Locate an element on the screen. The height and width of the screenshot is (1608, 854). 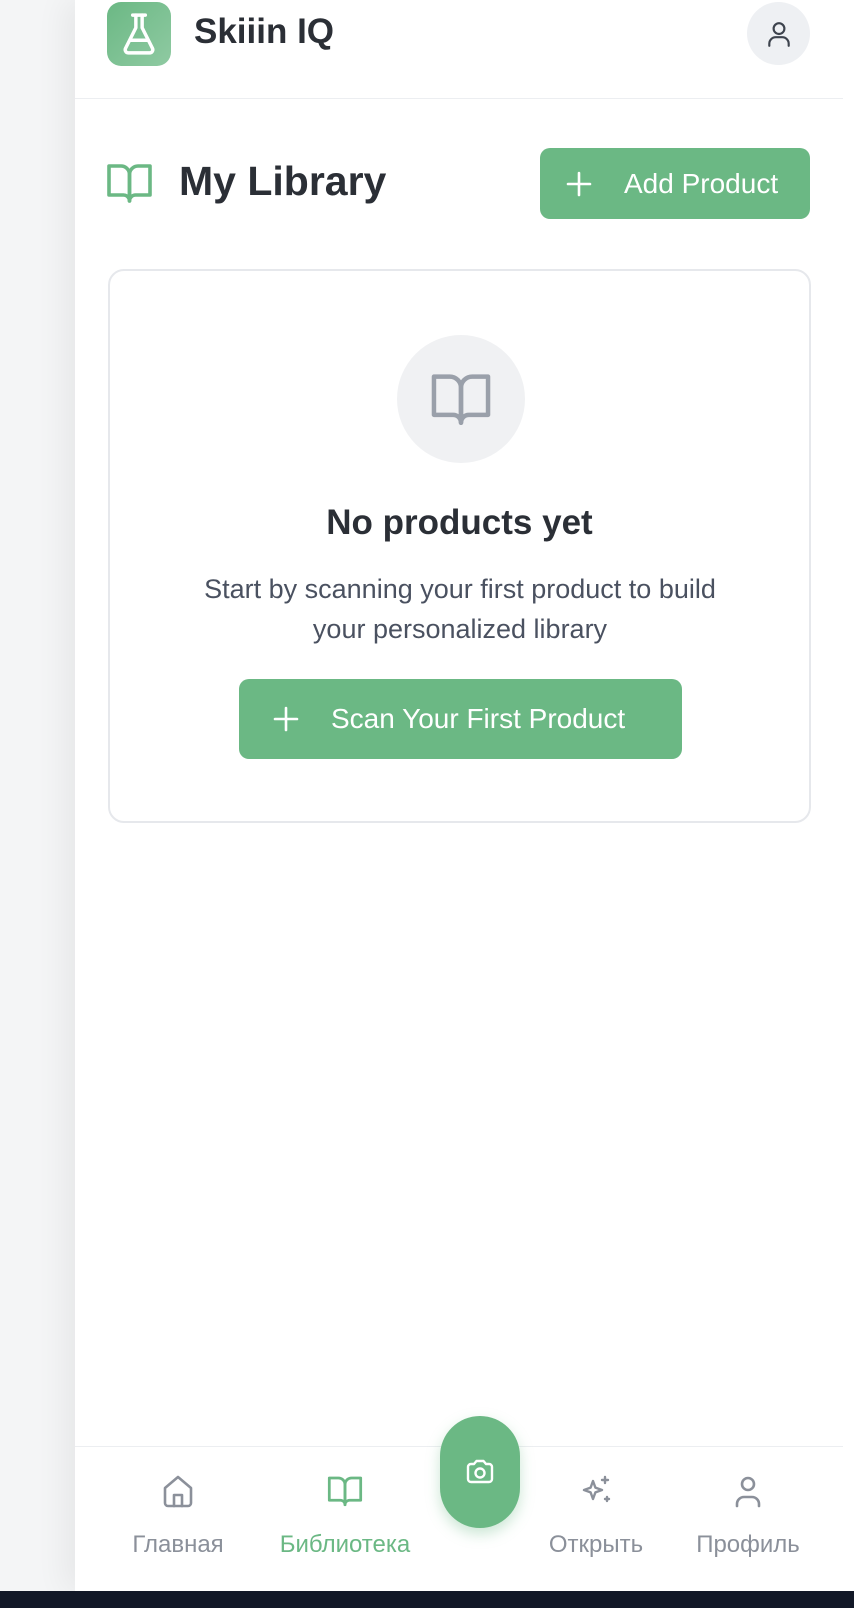
scan-first-product-button: Scan Your First Product is located at coordinates (460, 719).